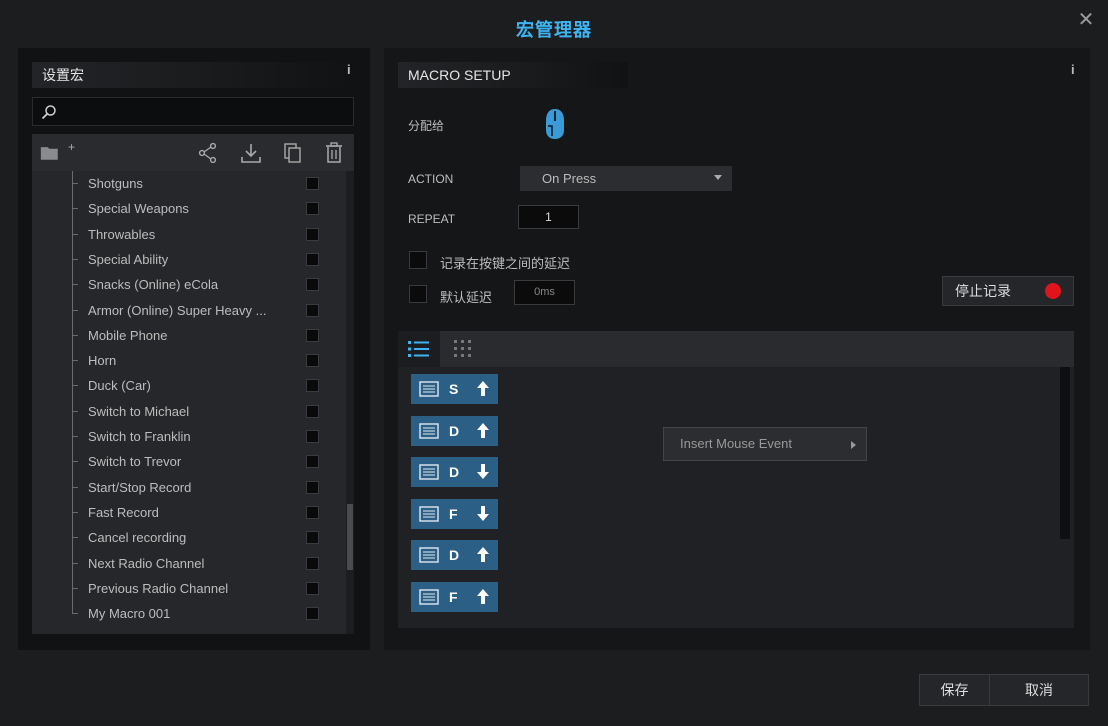 This screenshot has height=726, width=1108. Describe the element at coordinates (736, 349) in the screenshot. I see `view-toolbar` at that location.